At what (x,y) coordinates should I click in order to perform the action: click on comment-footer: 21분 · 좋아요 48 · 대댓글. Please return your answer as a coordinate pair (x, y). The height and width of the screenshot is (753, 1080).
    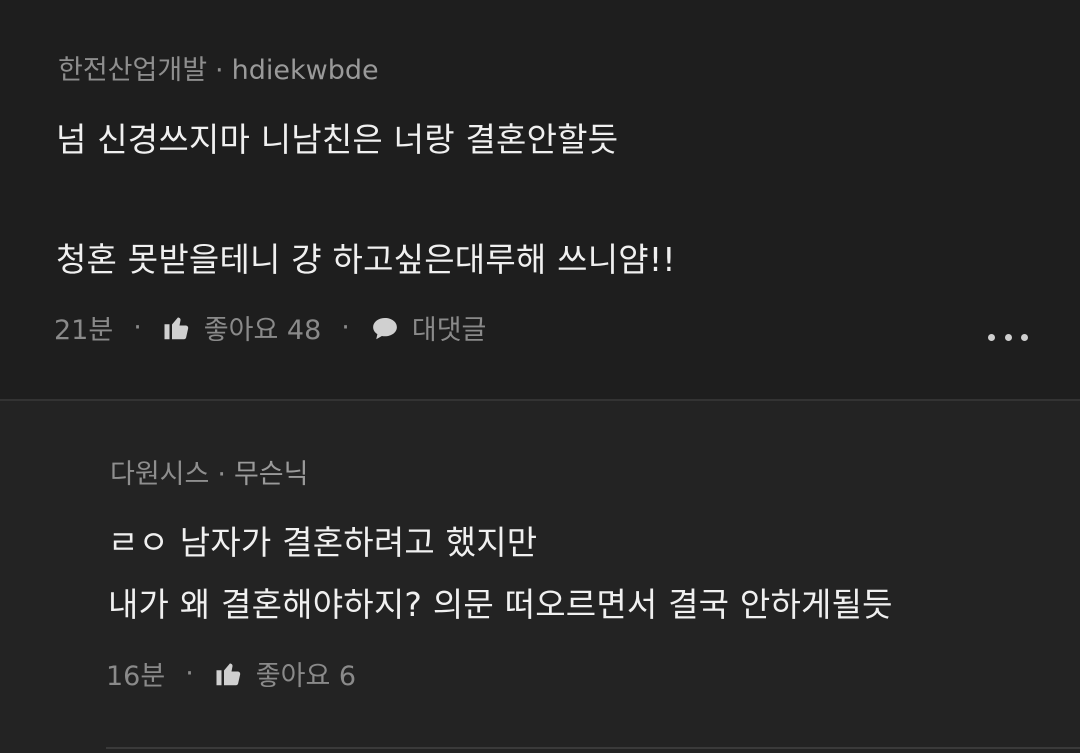
    Looking at the image, I should click on (270, 327).